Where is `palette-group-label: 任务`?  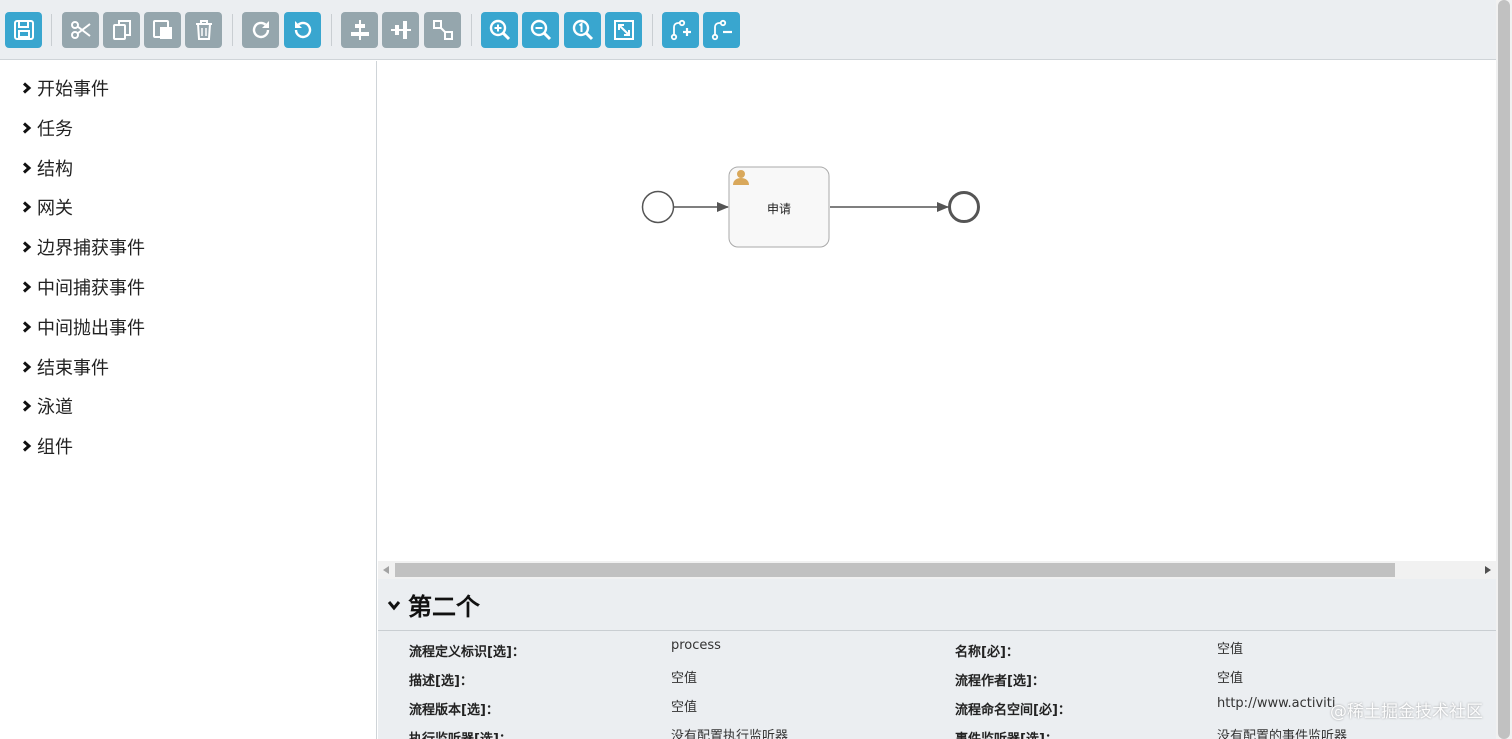
palette-group-label: 任务 is located at coordinates (55, 129).